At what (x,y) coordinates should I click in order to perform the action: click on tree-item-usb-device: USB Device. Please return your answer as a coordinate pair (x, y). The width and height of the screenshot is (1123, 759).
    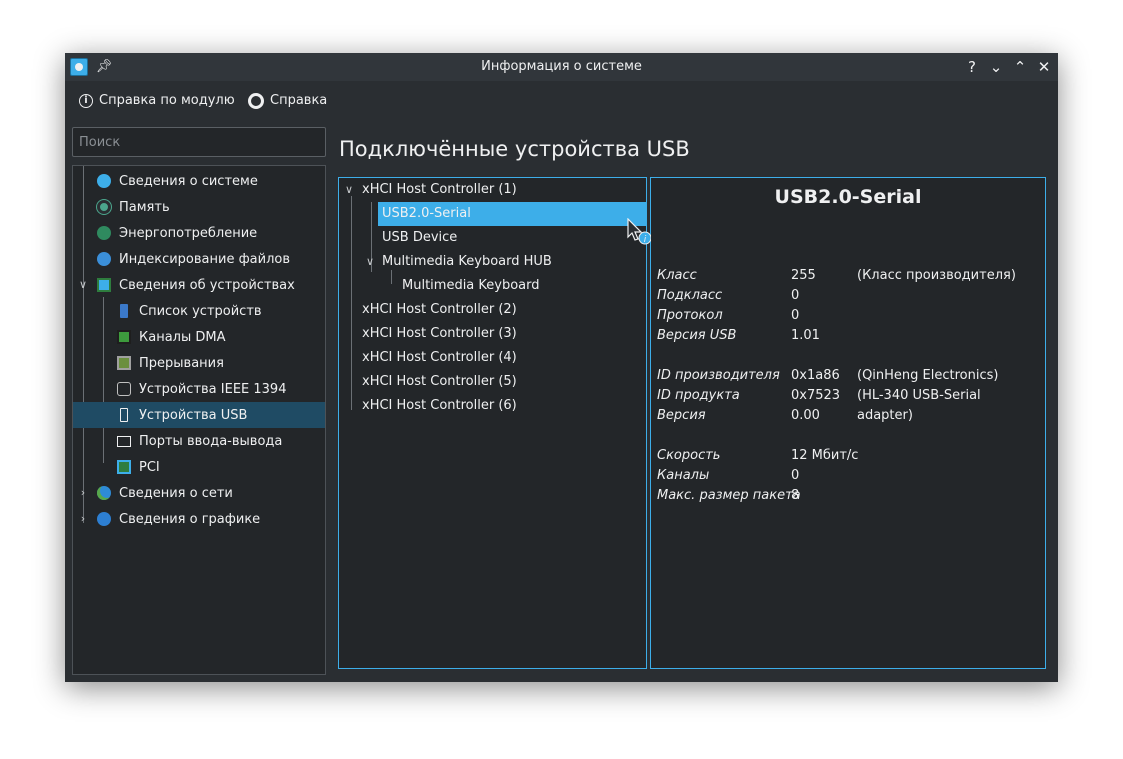
    Looking at the image, I should click on (419, 238).